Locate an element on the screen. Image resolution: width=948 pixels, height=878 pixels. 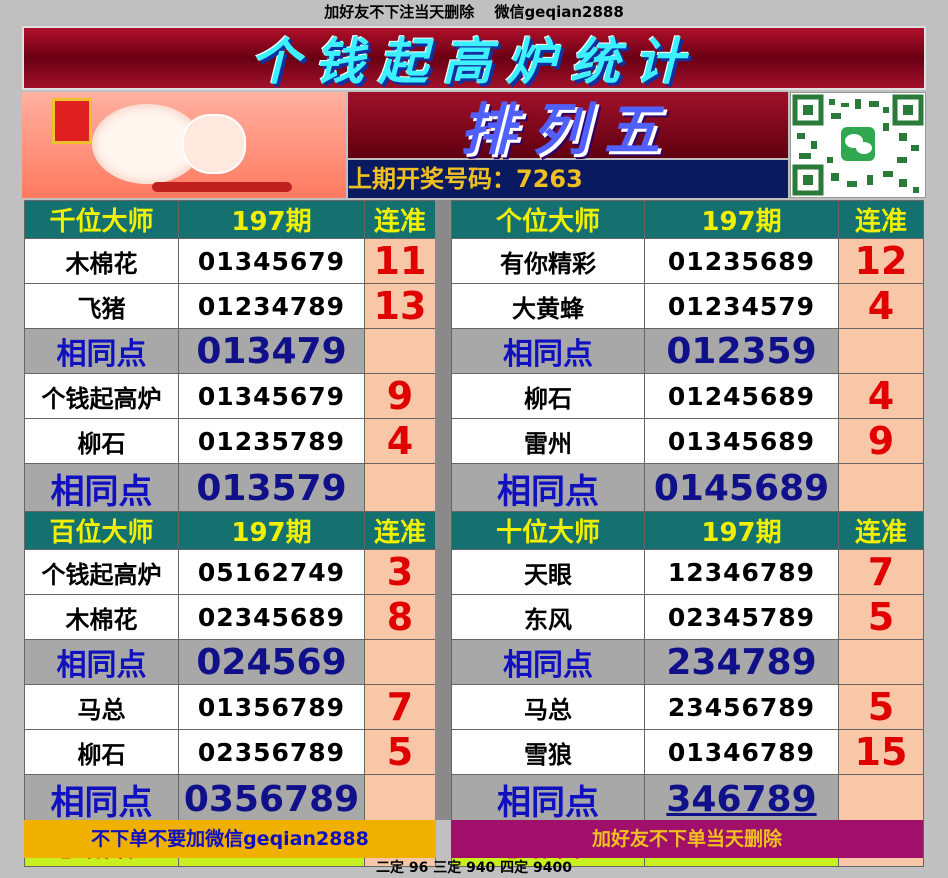
expert-numbers: 01235789 is located at coordinates (271, 441).